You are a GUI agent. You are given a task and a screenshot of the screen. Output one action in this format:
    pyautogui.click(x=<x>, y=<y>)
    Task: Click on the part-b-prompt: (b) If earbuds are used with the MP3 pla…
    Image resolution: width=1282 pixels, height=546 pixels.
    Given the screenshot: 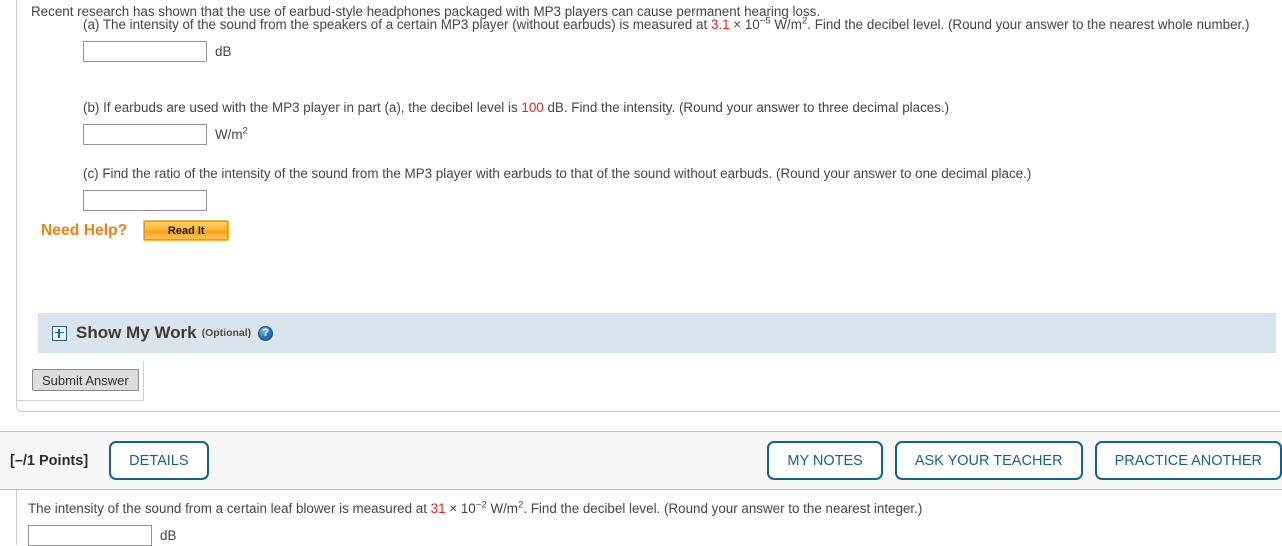 What is the action you would take?
    pyautogui.click(x=668, y=107)
    